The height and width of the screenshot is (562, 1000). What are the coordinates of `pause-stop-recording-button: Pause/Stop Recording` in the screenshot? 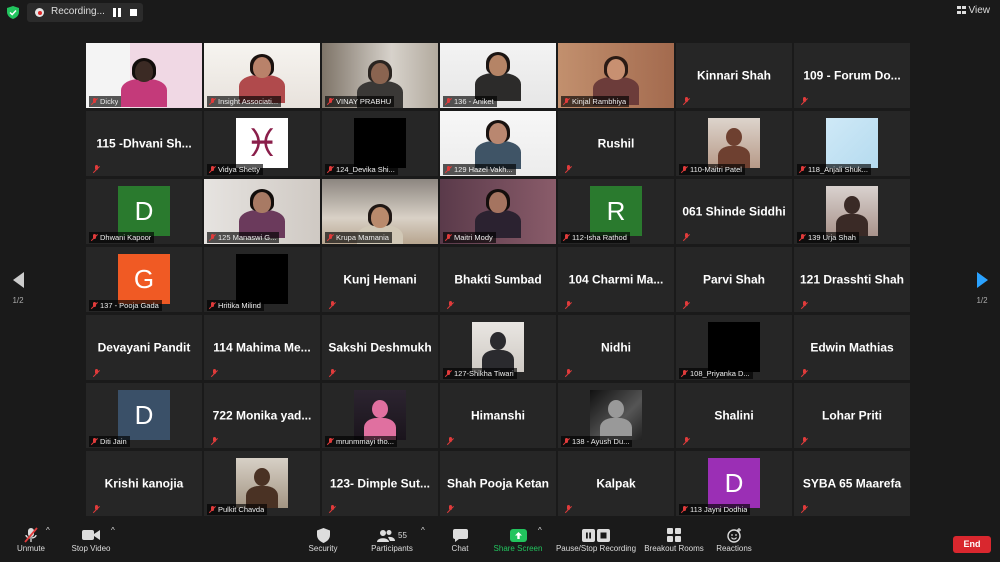 It's located at (596, 539).